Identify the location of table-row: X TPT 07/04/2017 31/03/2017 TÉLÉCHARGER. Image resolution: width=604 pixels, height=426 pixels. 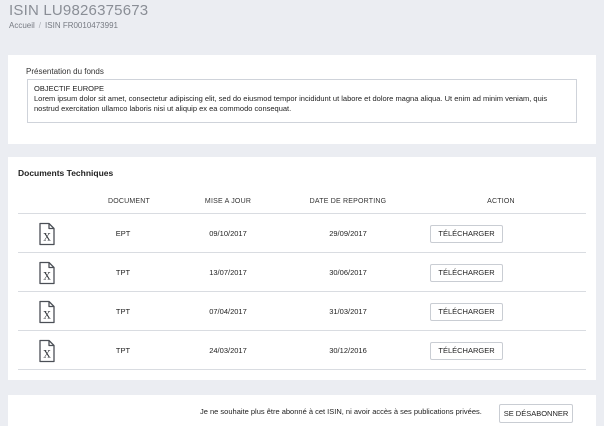
(302, 311).